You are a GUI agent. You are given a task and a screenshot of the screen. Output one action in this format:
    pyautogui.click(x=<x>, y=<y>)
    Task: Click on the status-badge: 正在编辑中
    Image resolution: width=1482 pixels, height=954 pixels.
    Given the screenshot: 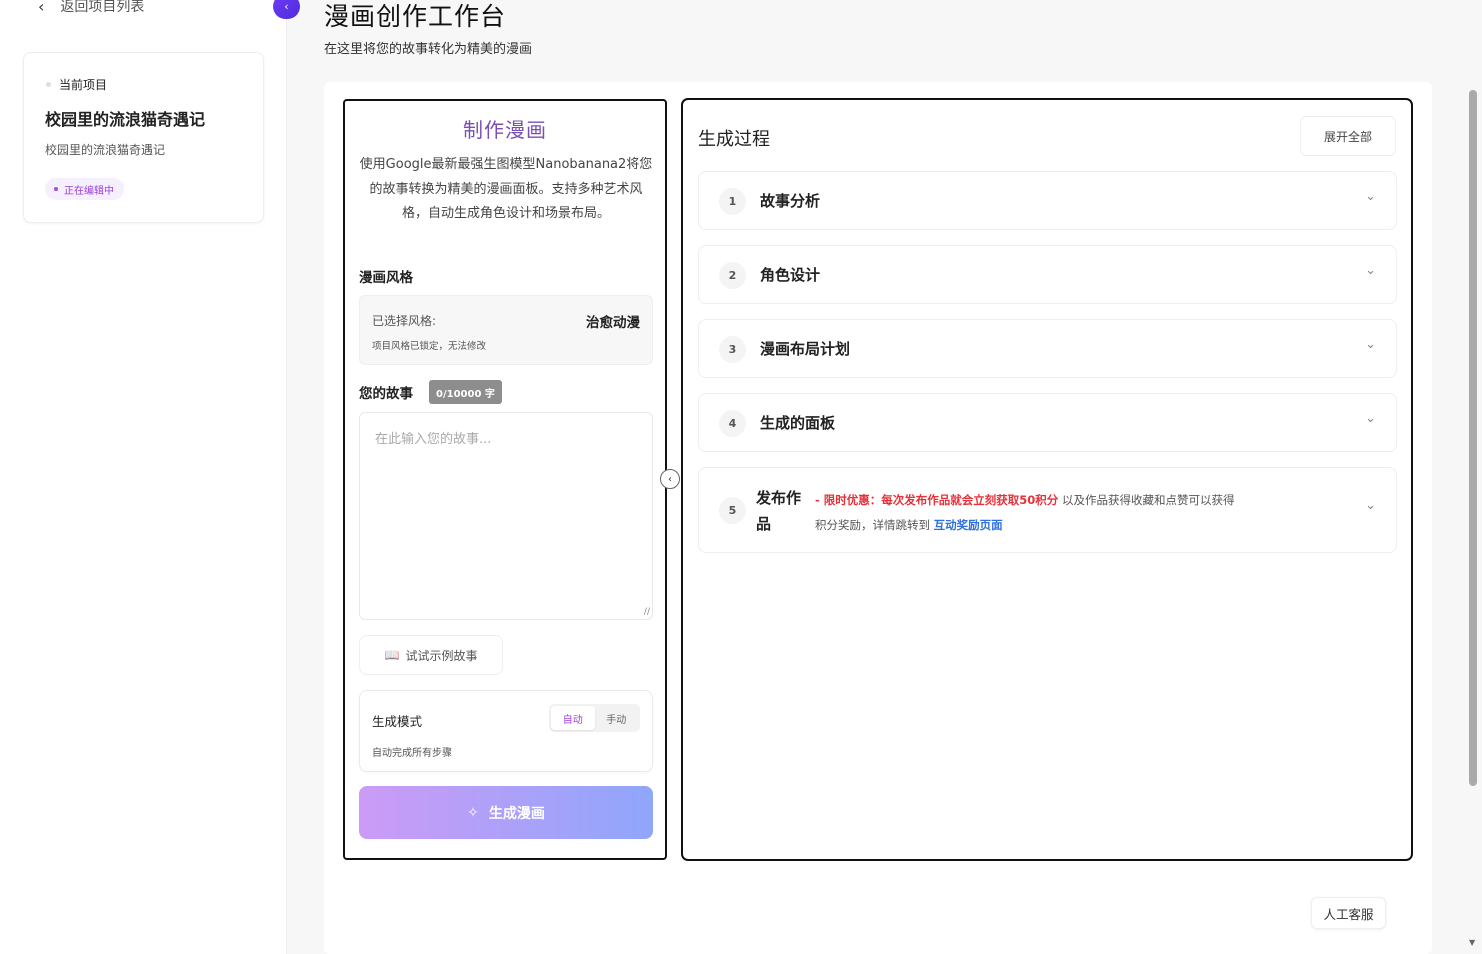 What is the action you would take?
    pyautogui.click(x=84, y=189)
    